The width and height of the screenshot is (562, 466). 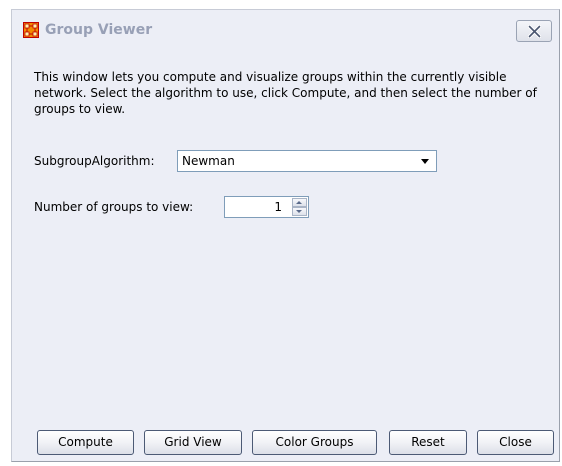 I want to click on number-of-groups-spinner: 1, so click(x=266, y=207).